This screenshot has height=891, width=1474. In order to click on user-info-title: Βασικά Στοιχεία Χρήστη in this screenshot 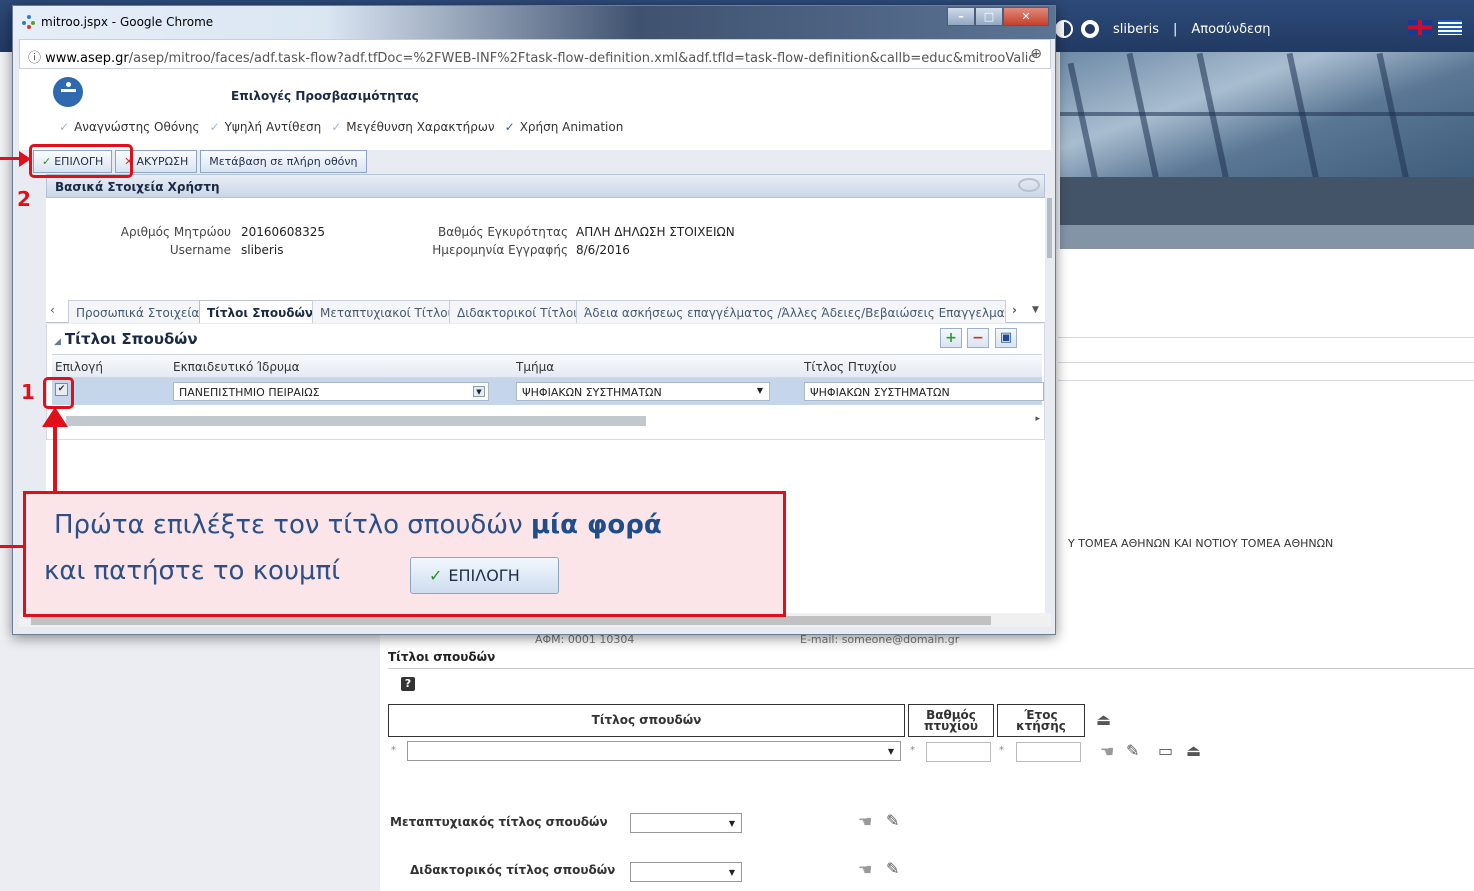, I will do `click(137, 187)`.